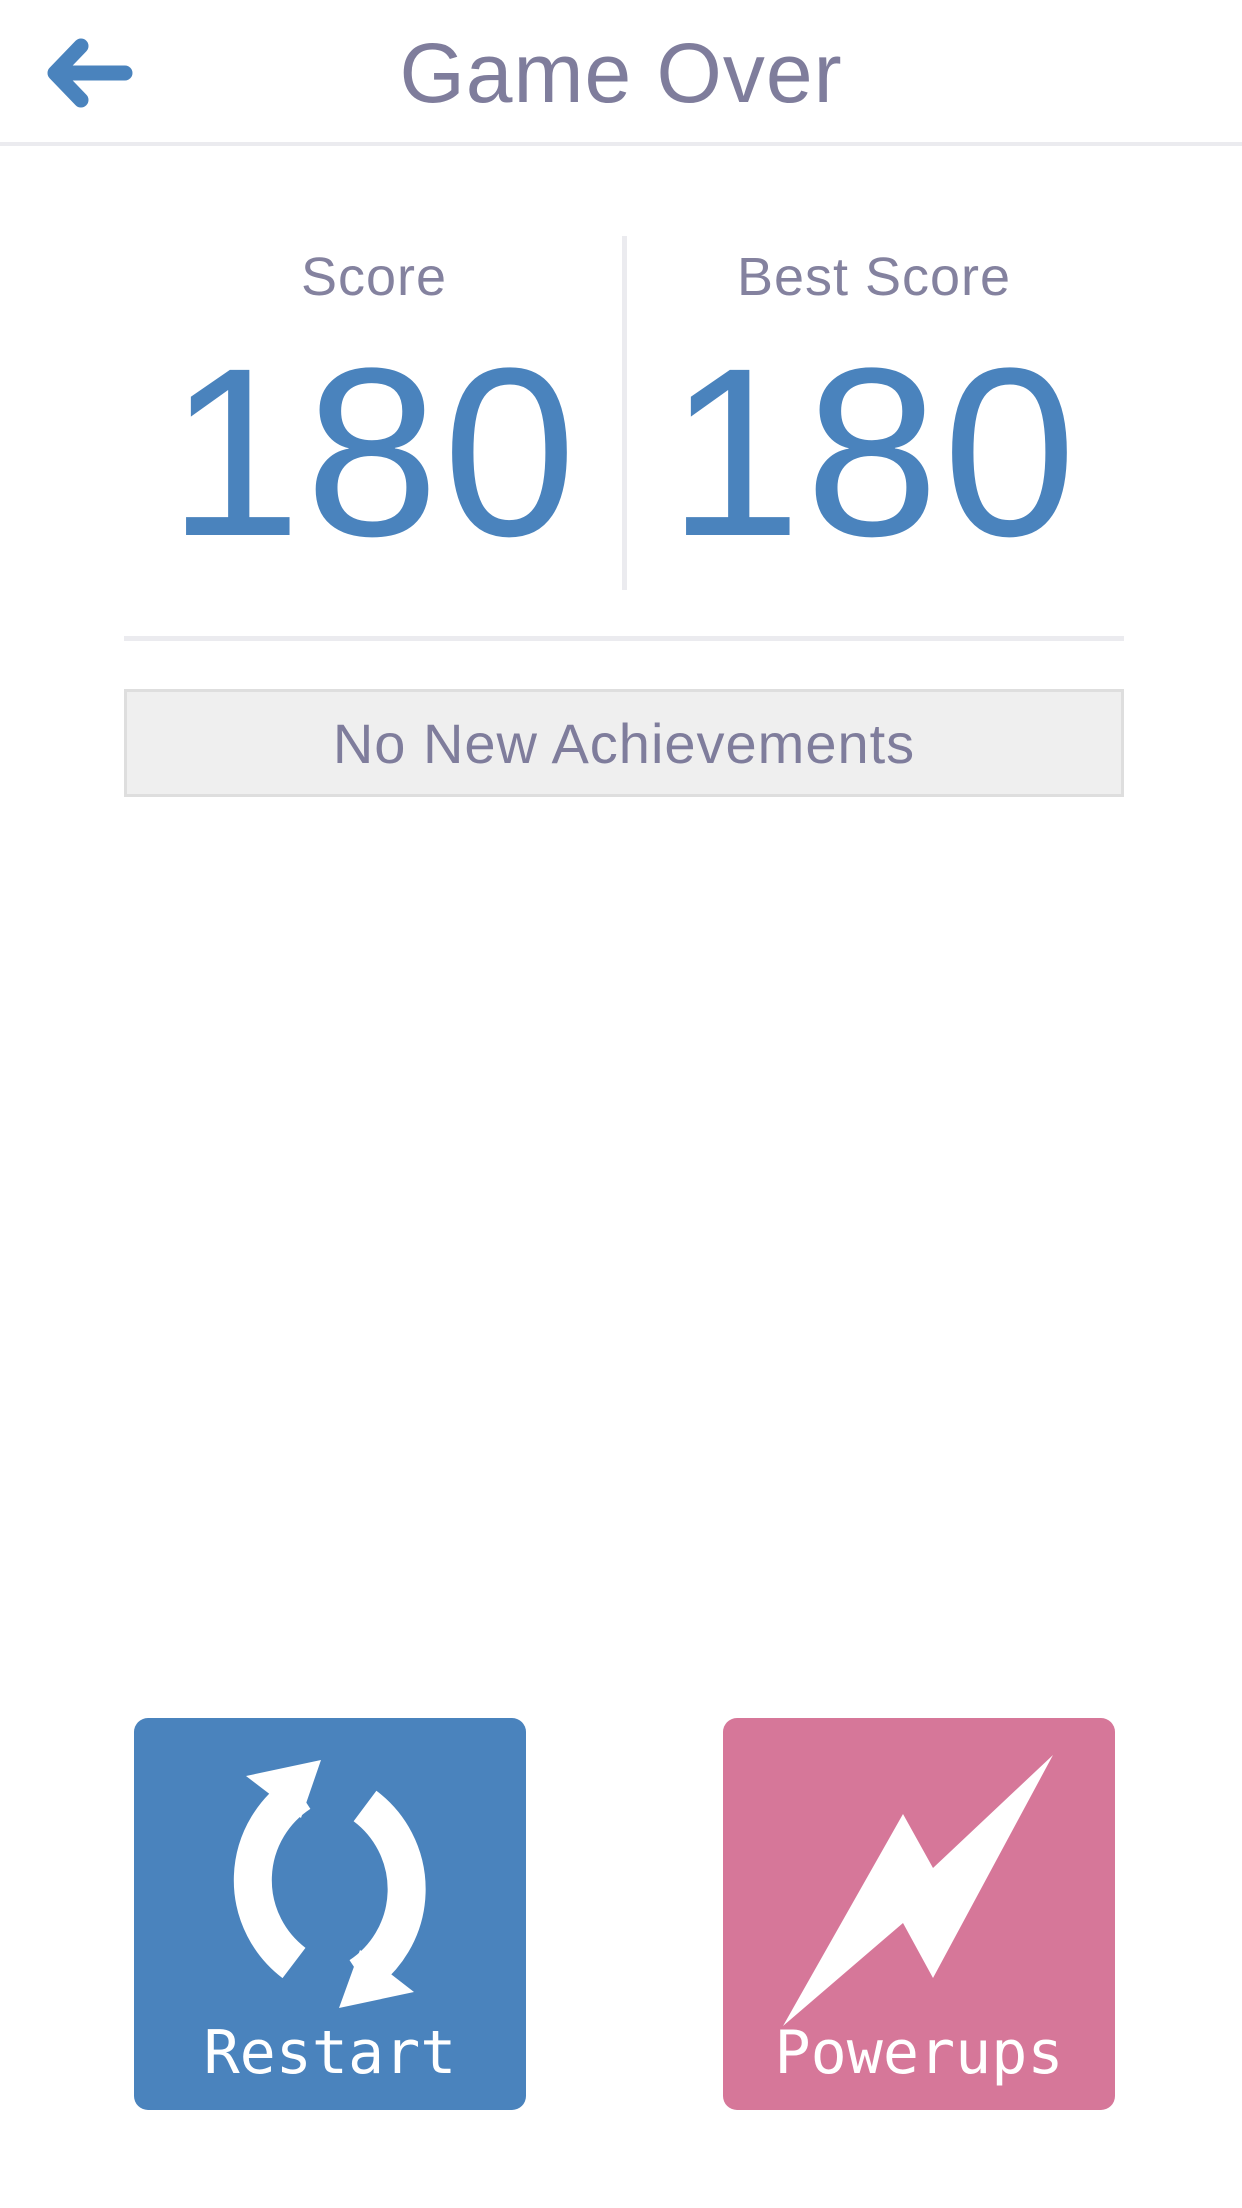  Describe the element at coordinates (874, 277) in the screenshot. I see `best-score-label: Best Score` at that location.